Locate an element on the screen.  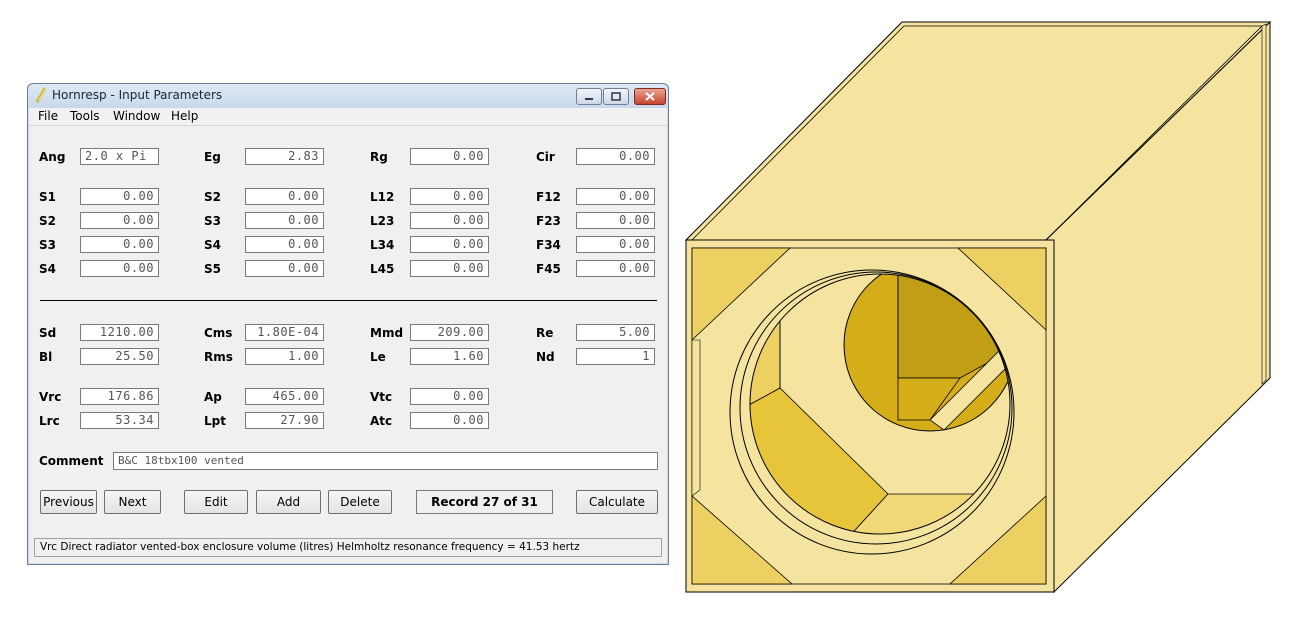
menu-file: File is located at coordinates (48, 116).